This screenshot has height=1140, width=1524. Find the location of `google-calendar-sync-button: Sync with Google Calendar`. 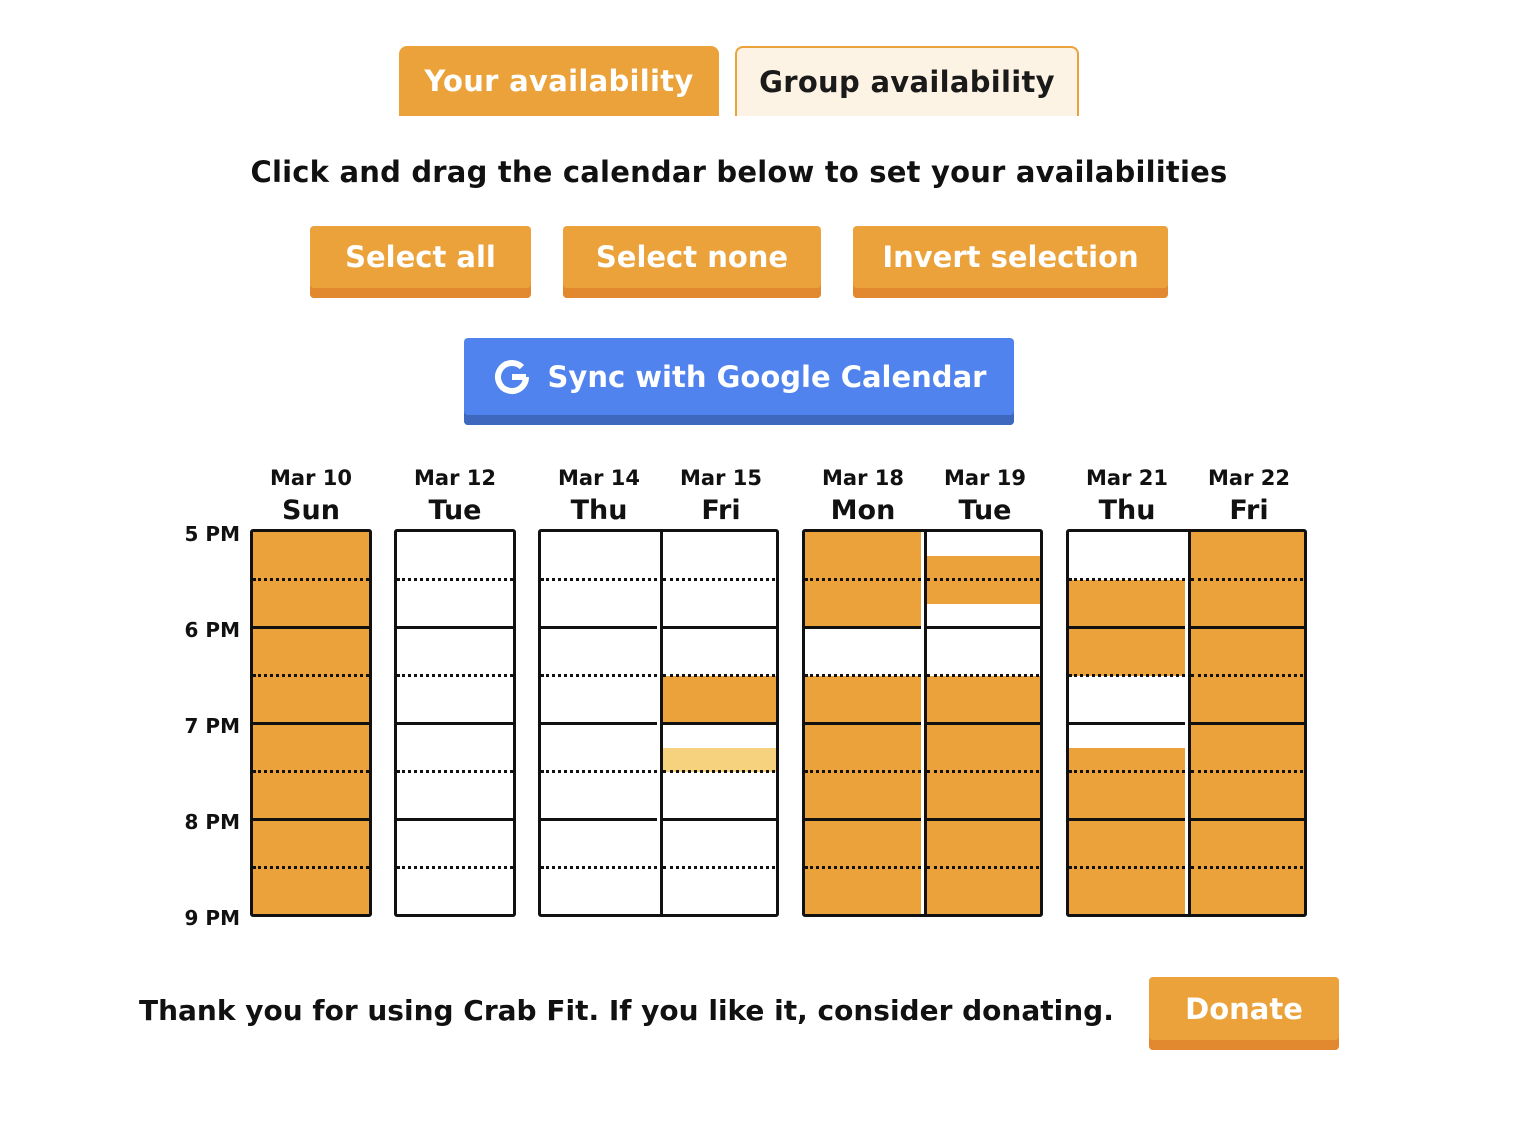

google-calendar-sync-button: Sync with Google Calendar is located at coordinates (739, 381).